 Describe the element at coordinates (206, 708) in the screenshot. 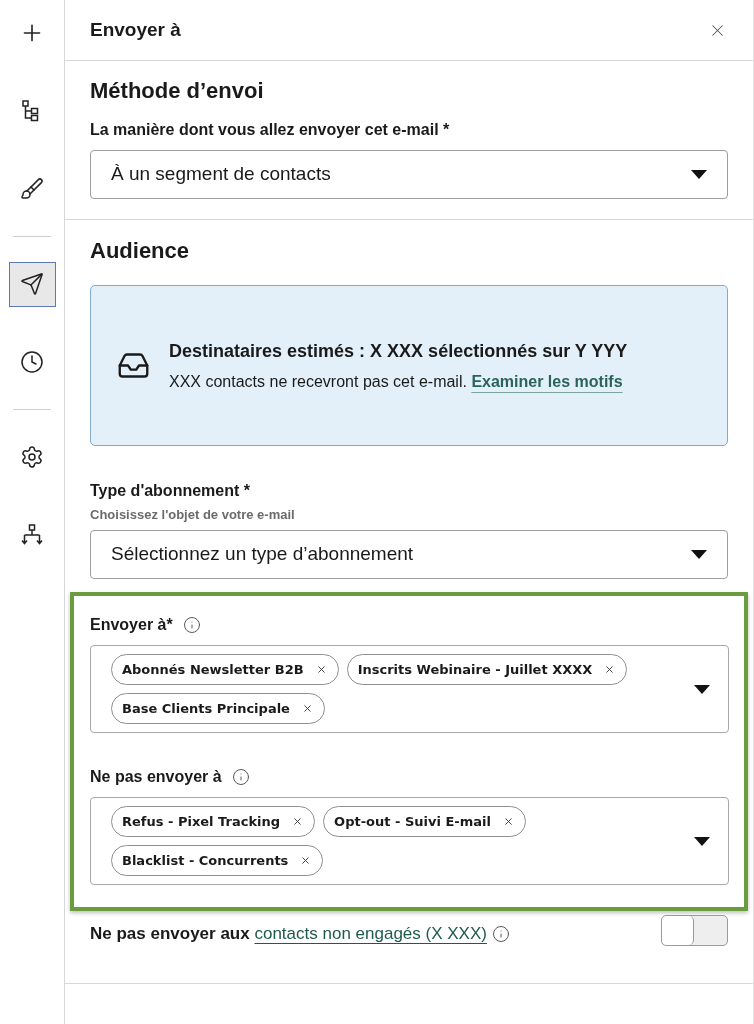

I see `tag-label: Base Clients Principale` at that location.